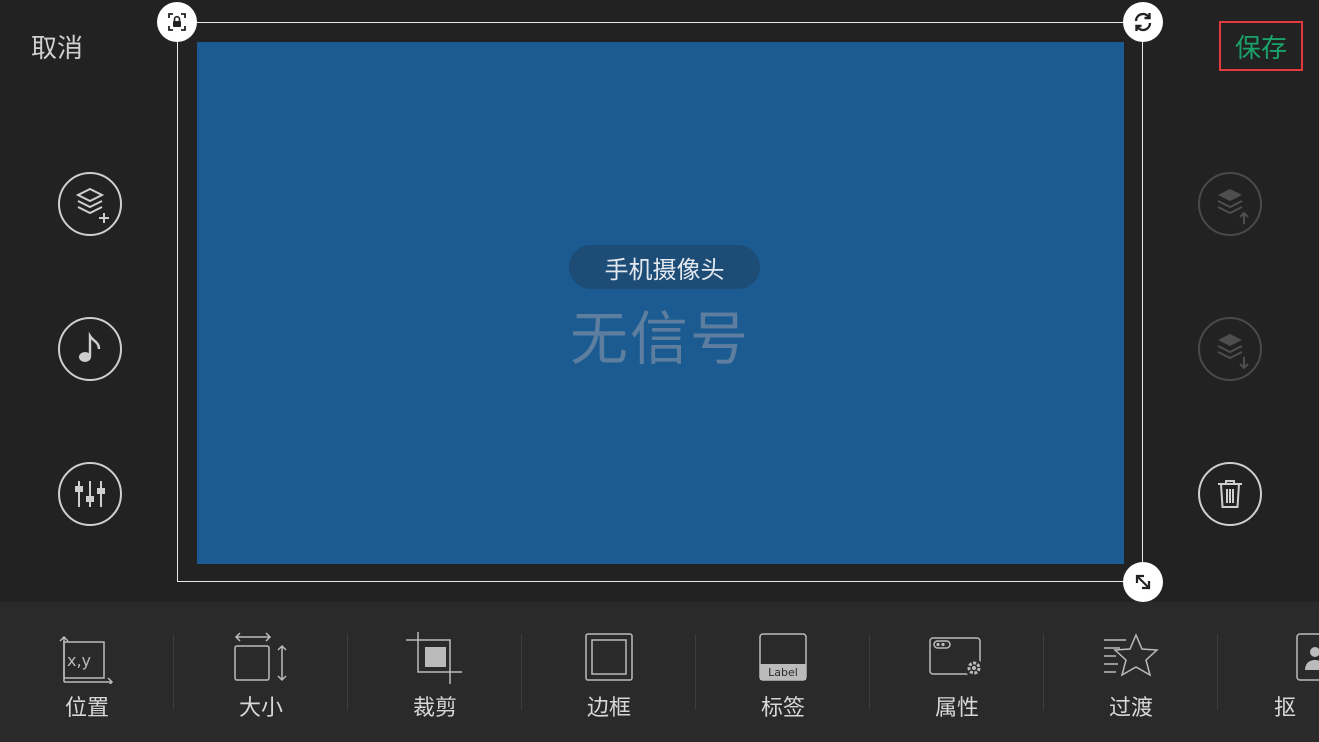 This screenshot has height=742, width=1319. I want to click on layer-down-button, so click(1230, 349).